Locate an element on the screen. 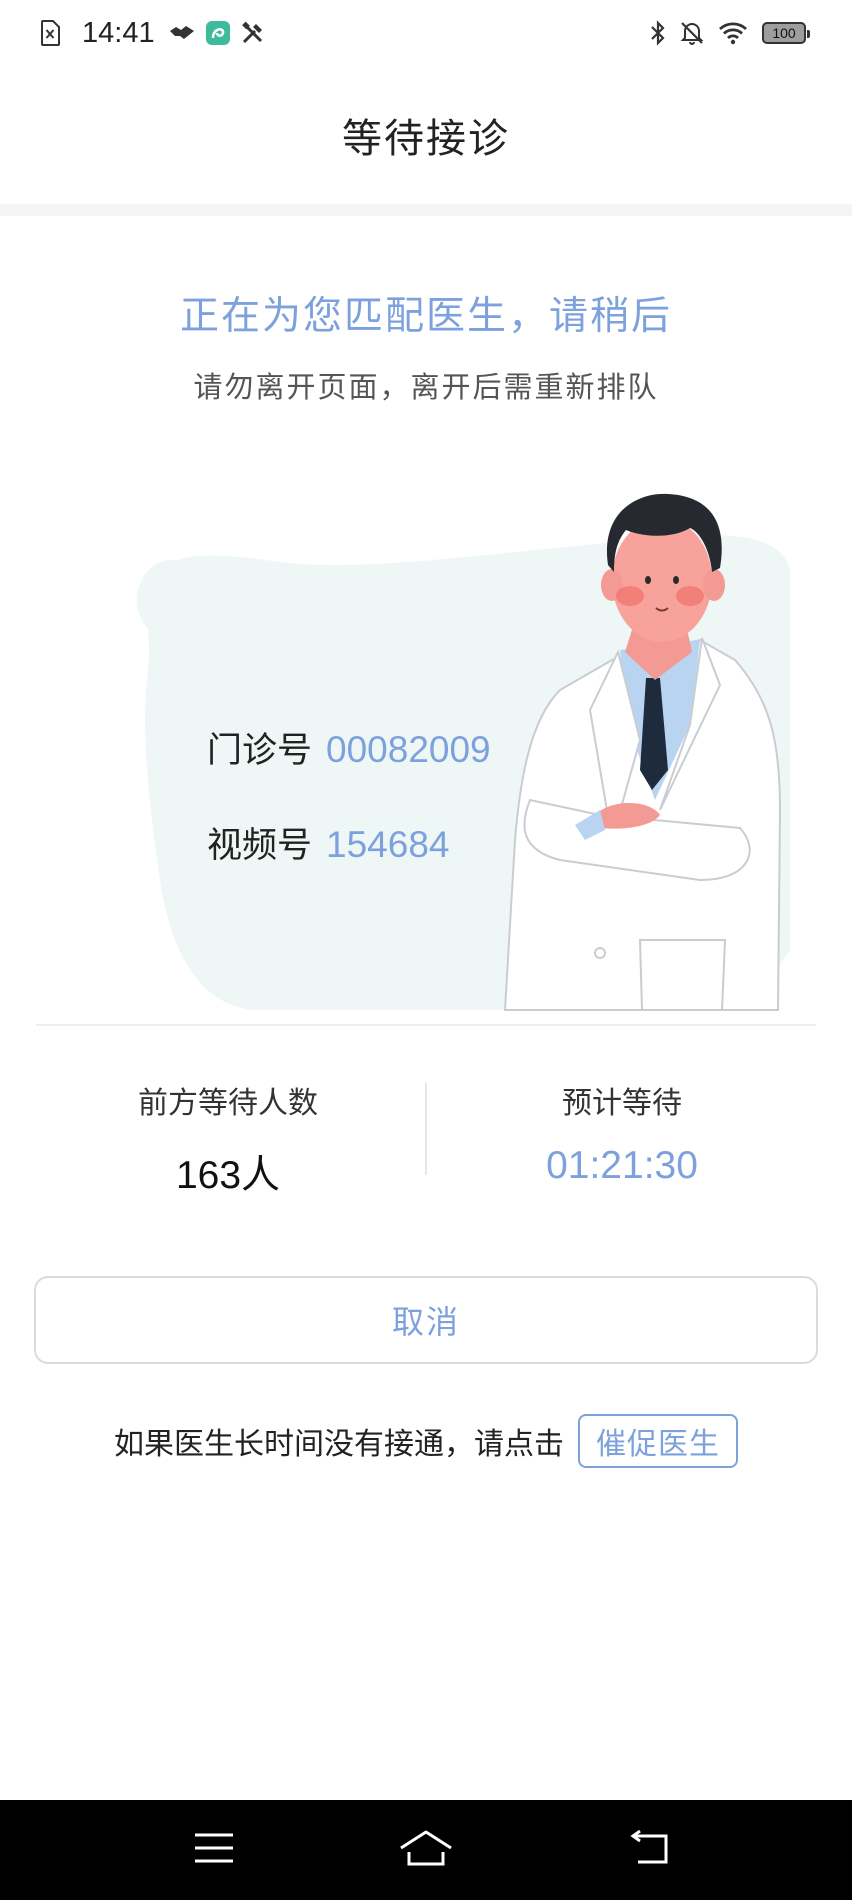 This screenshot has width=852, height=1900. status-bar-right: 100 is located at coordinates (723, 33).